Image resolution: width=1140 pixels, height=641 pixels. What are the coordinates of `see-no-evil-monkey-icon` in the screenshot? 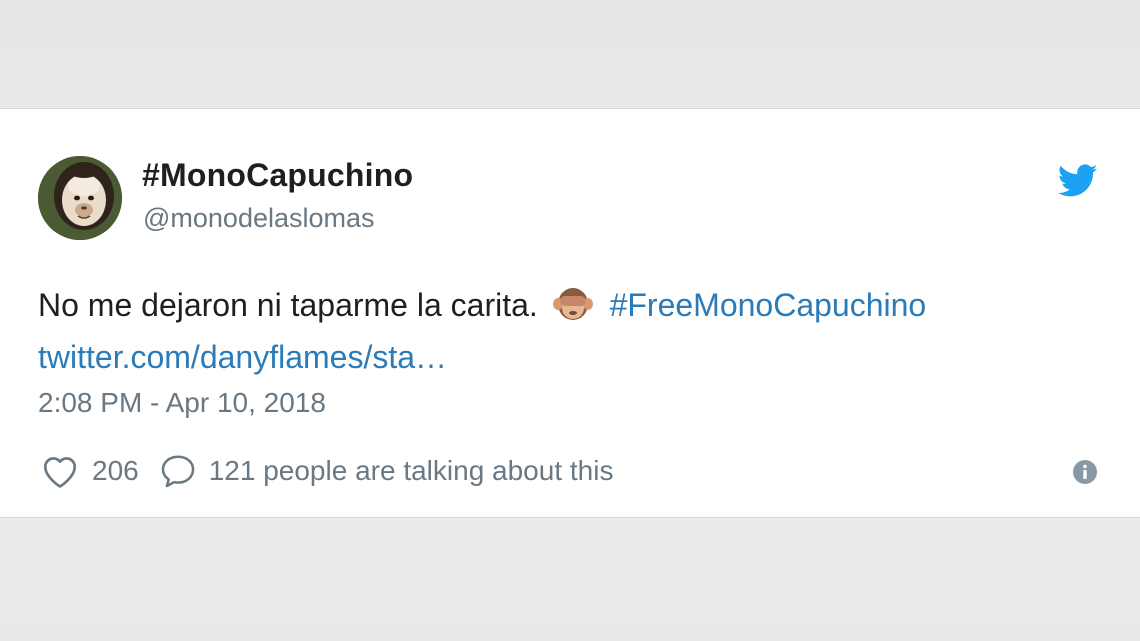 It's located at (573, 303).